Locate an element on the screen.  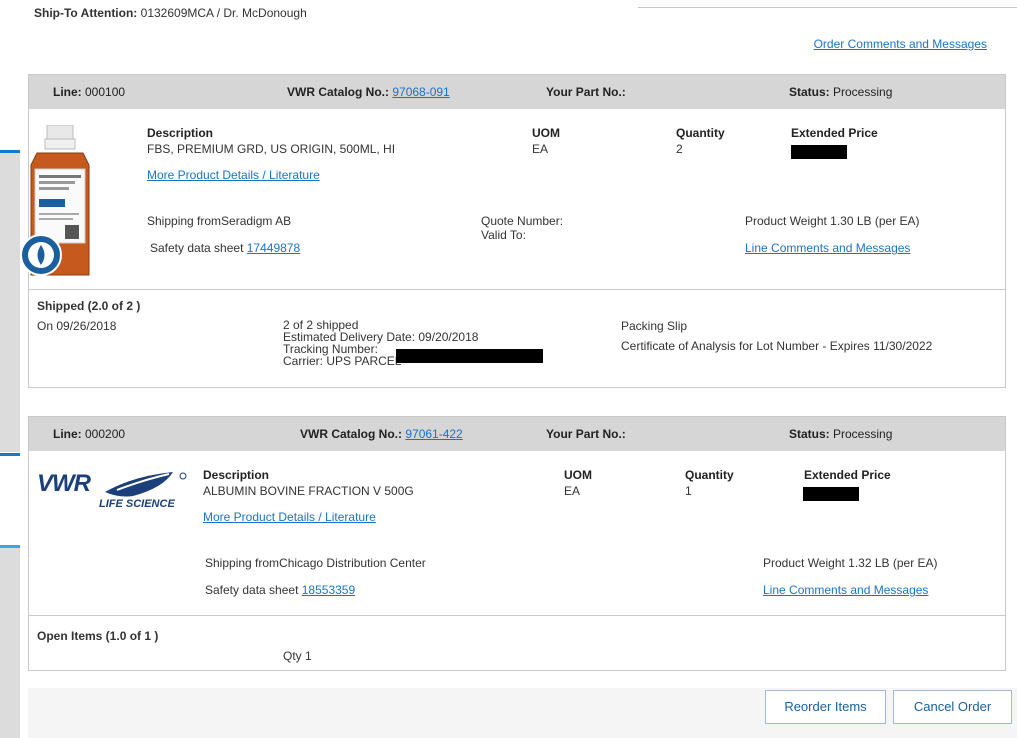
open-items-status: Open Items (1.0 of 1 ) is located at coordinates (98, 636).